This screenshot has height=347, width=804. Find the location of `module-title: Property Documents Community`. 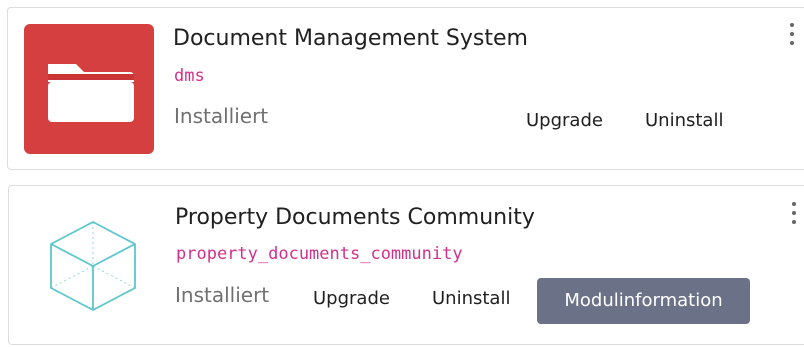

module-title: Property Documents Community is located at coordinates (355, 217).